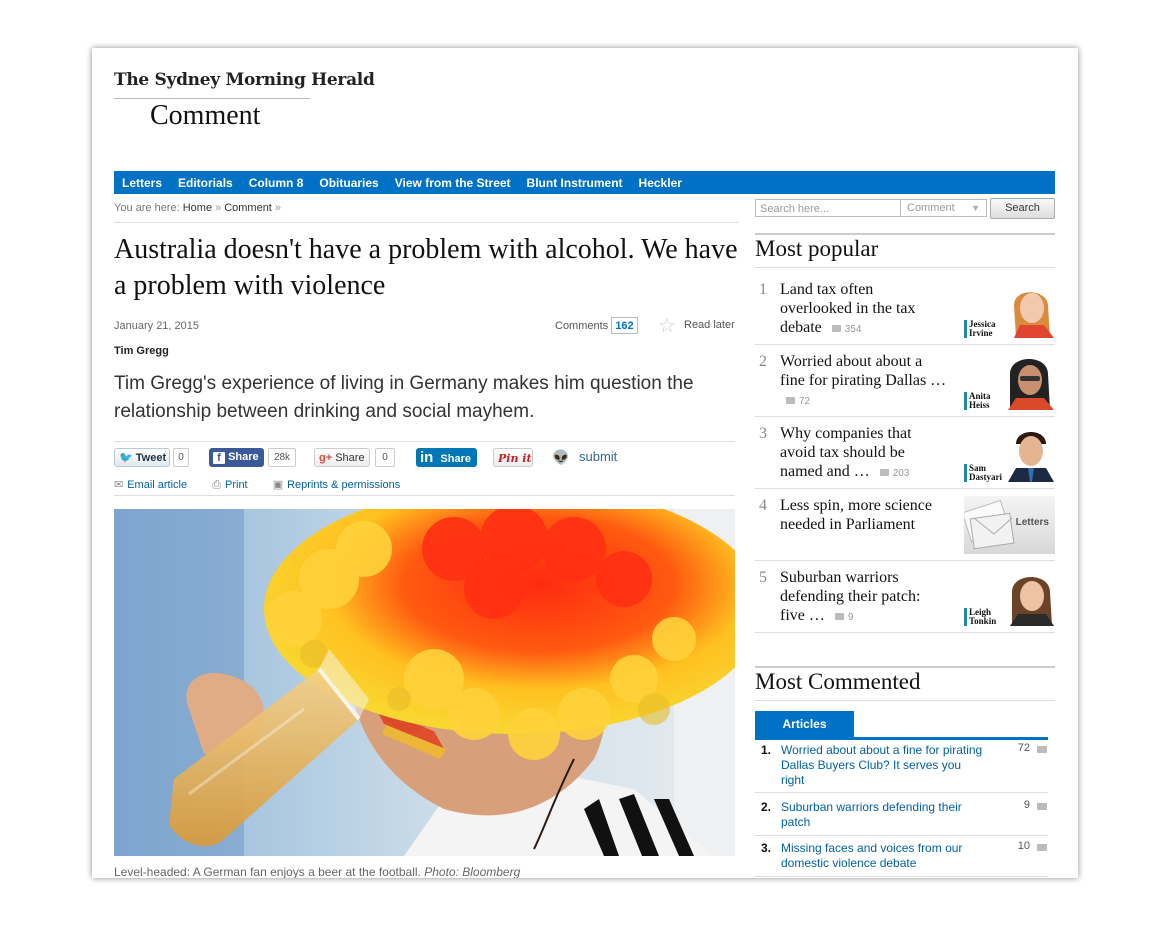 This screenshot has width=1170, height=930. Describe the element at coordinates (838, 681) in the screenshot. I see `most-commented-heading: Most Commented` at that location.